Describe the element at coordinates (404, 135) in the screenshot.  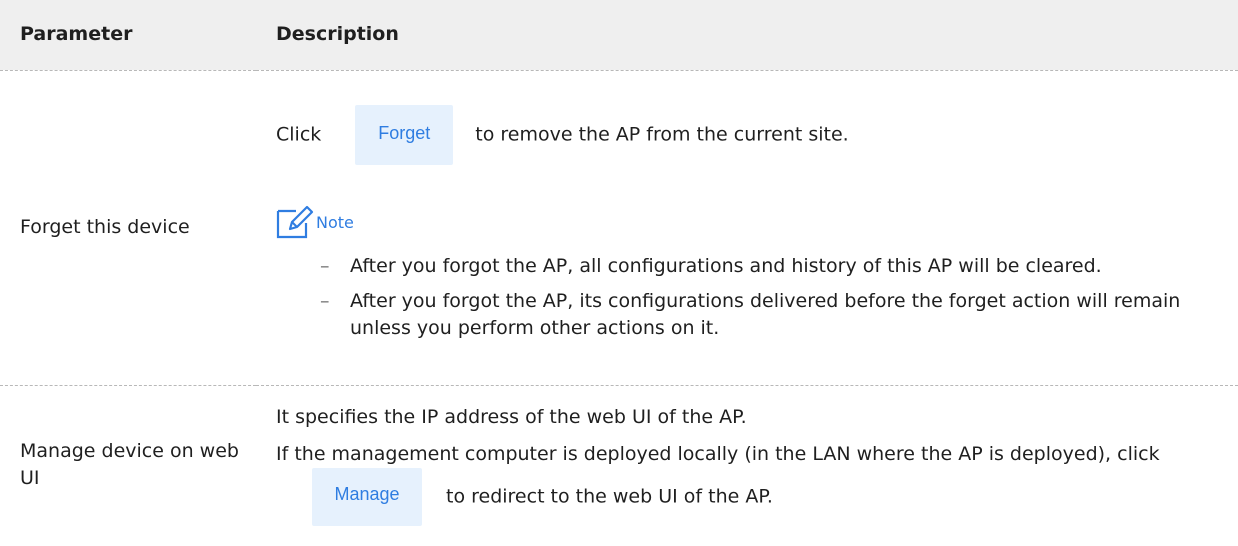
I see `forget-button: Forget` at that location.